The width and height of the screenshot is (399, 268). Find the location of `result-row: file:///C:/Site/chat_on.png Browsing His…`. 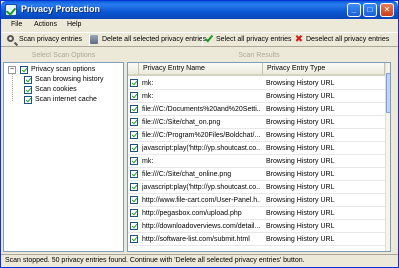

result-row: file:///C:/Site/chat_on.png Browsing His… is located at coordinates (256, 122).